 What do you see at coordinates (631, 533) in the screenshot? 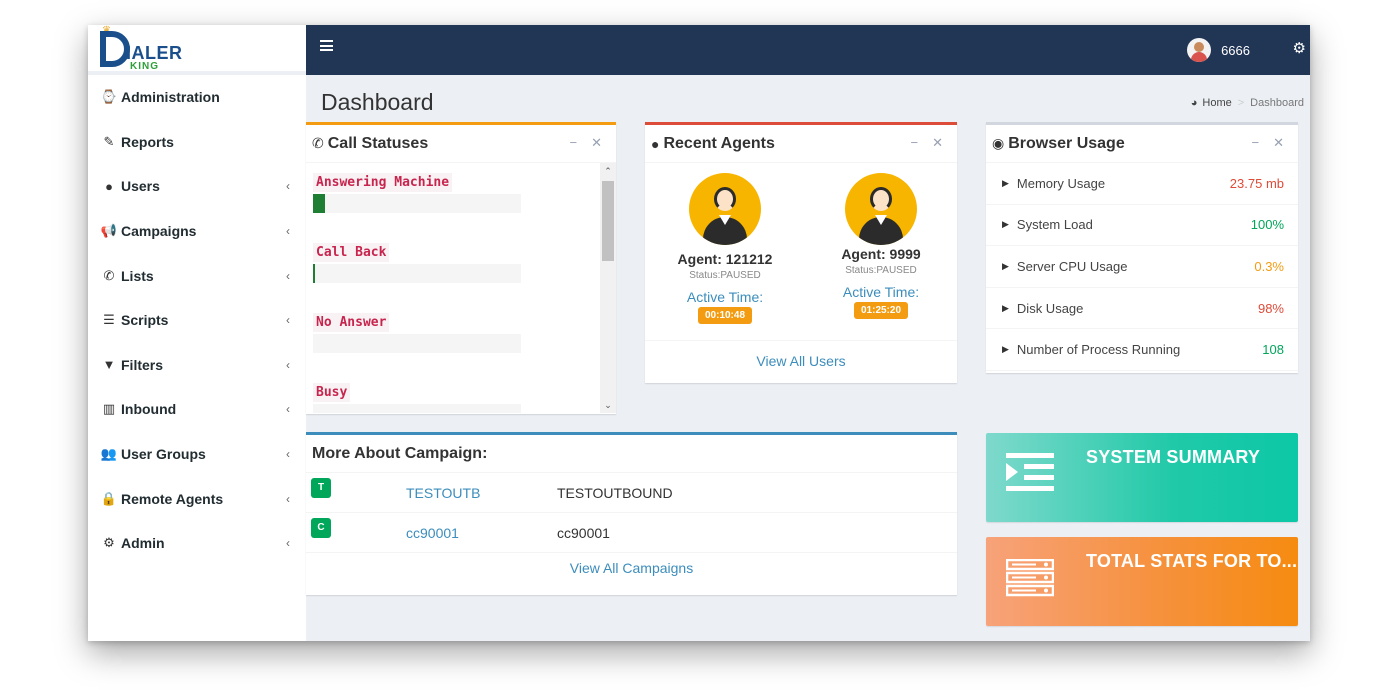
I see `table-row: Ccc90001 cc90001` at bounding box center [631, 533].